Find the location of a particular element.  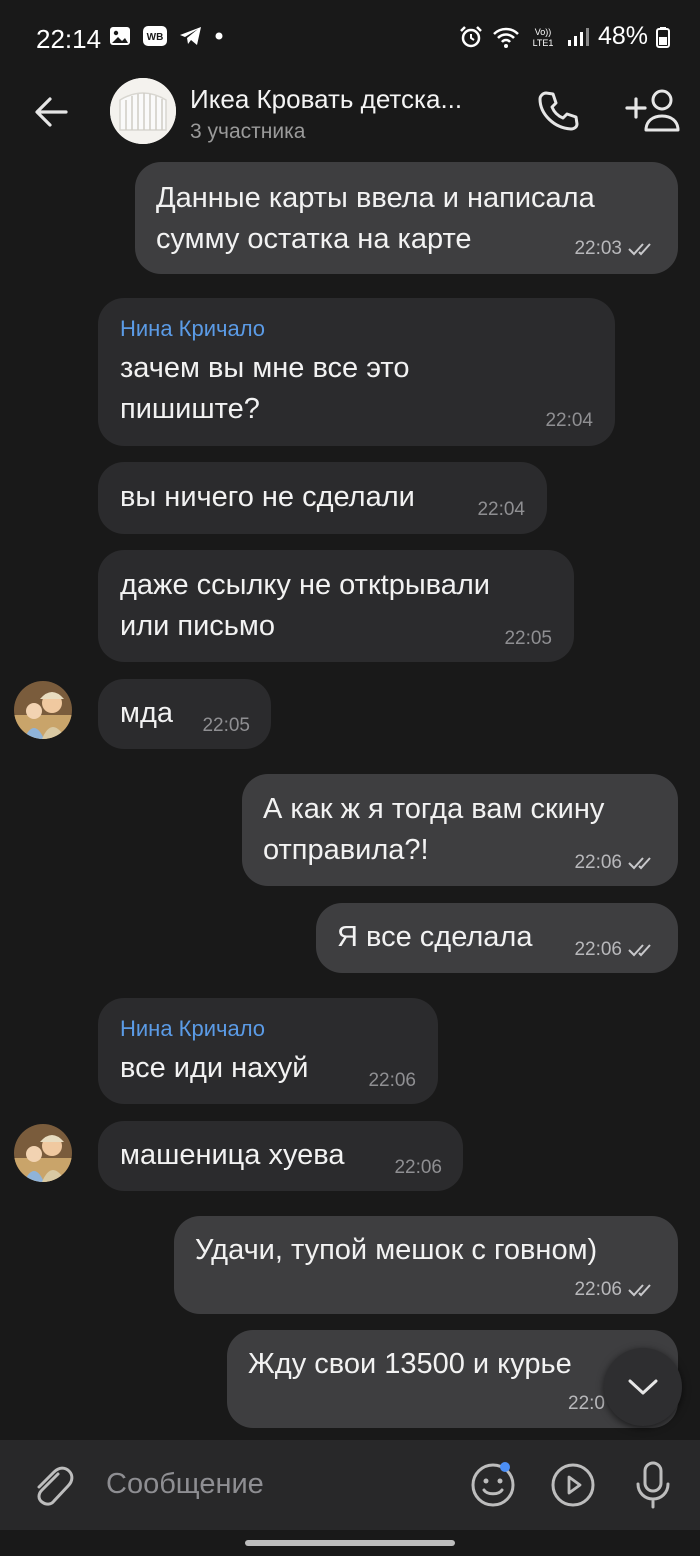

message-bubble-incoming: вы ничего не сделали 22:04 is located at coordinates (322, 498).